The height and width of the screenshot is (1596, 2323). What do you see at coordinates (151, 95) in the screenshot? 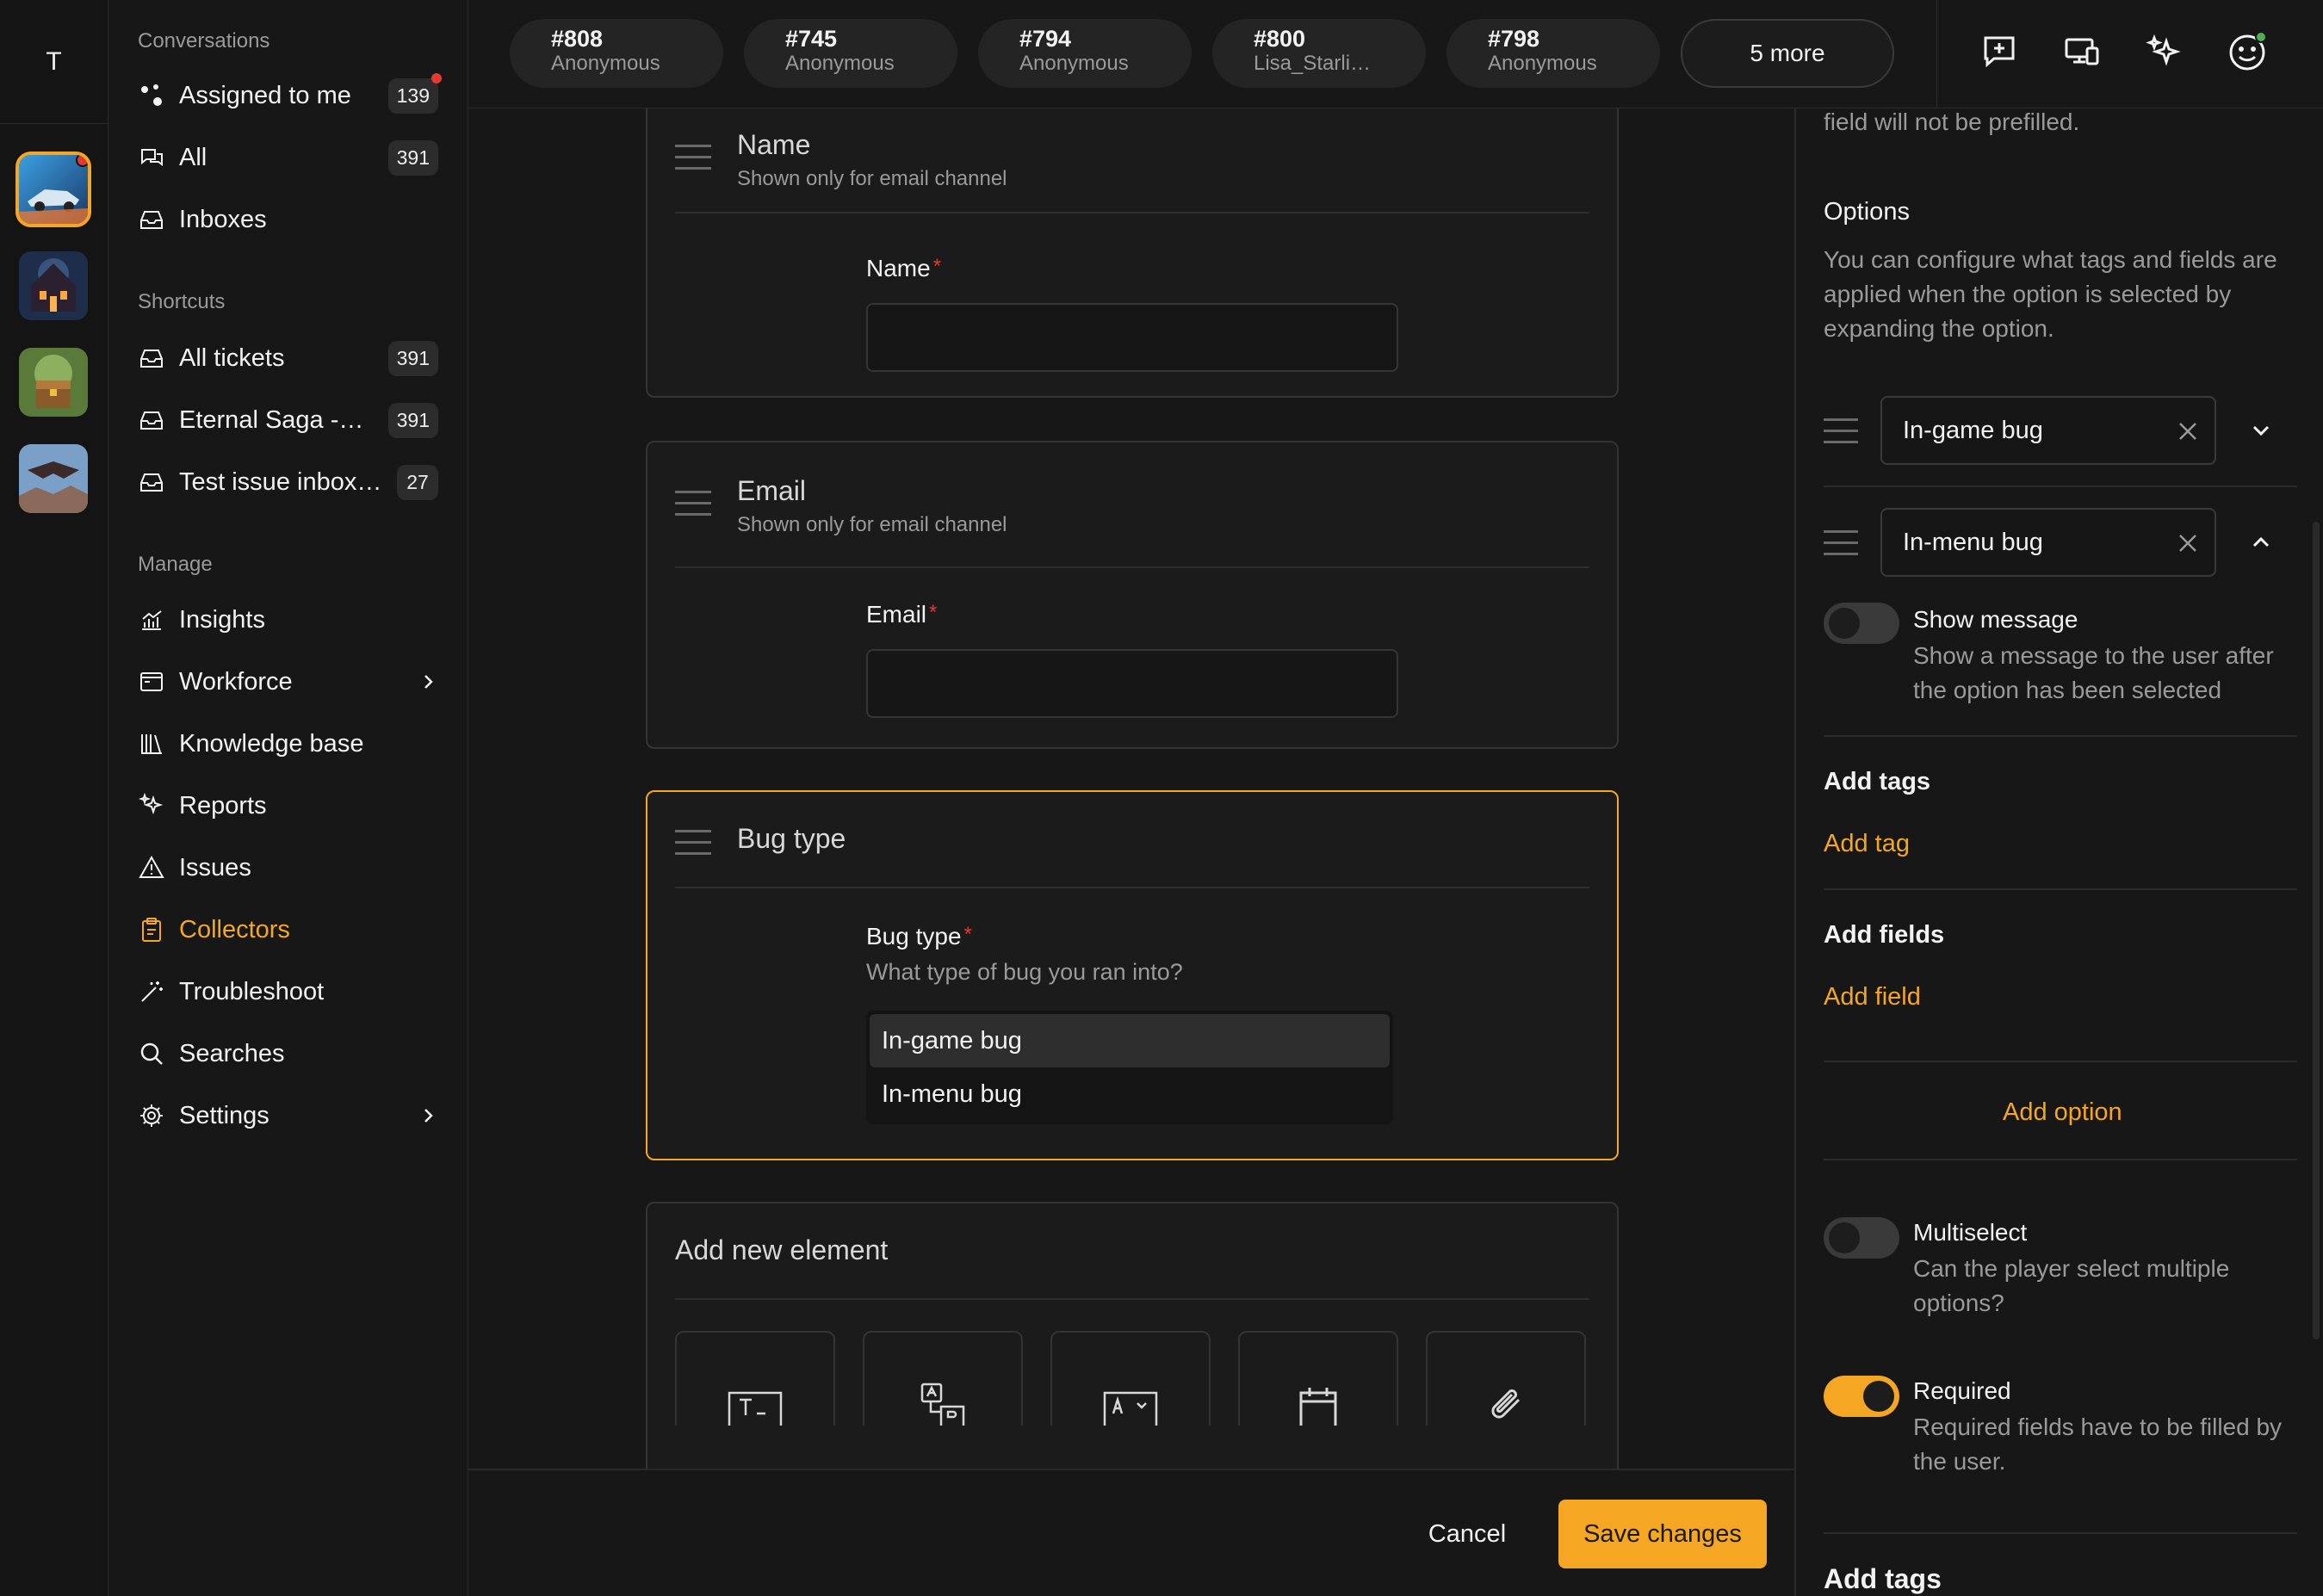
I see `assigned-dots-icon` at bounding box center [151, 95].